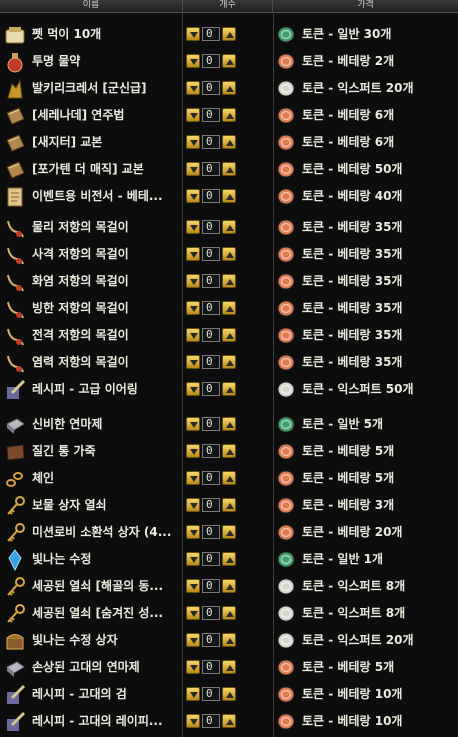  Describe the element at coordinates (67, 142) in the screenshot. I see `item-name: [새지터] 교본` at that location.